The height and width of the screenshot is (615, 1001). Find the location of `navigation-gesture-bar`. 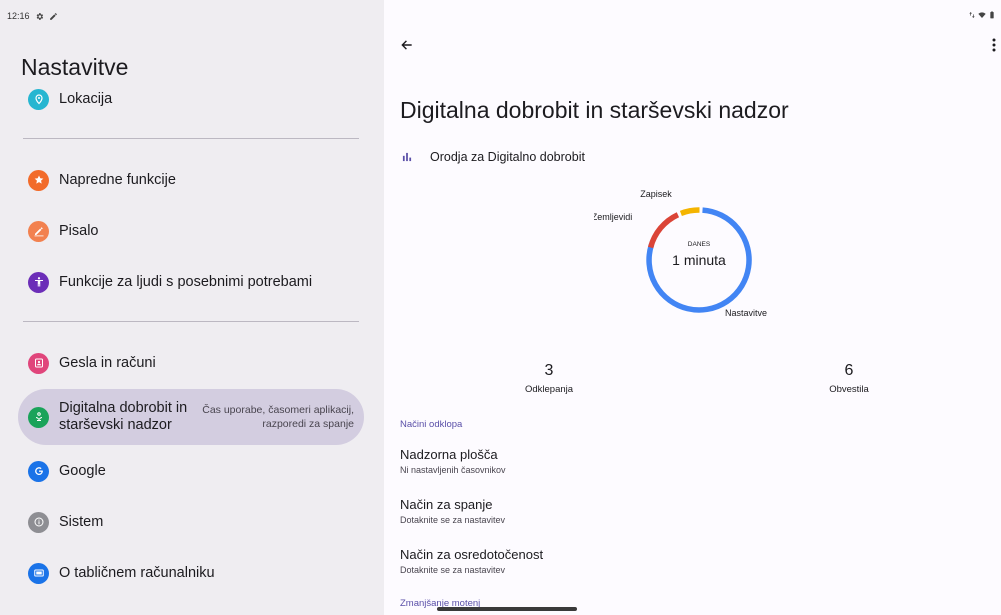

navigation-gesture-bar is located at coordinates (507, 609).